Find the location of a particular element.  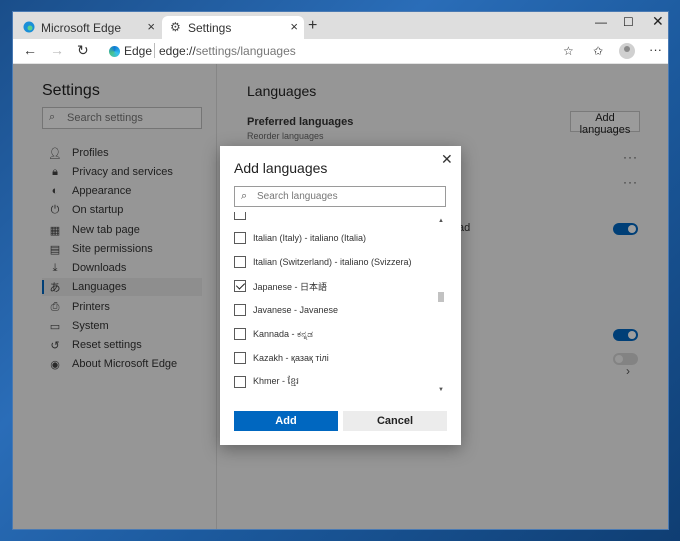

minimize-icon: — is located at coordinates (601, 22).